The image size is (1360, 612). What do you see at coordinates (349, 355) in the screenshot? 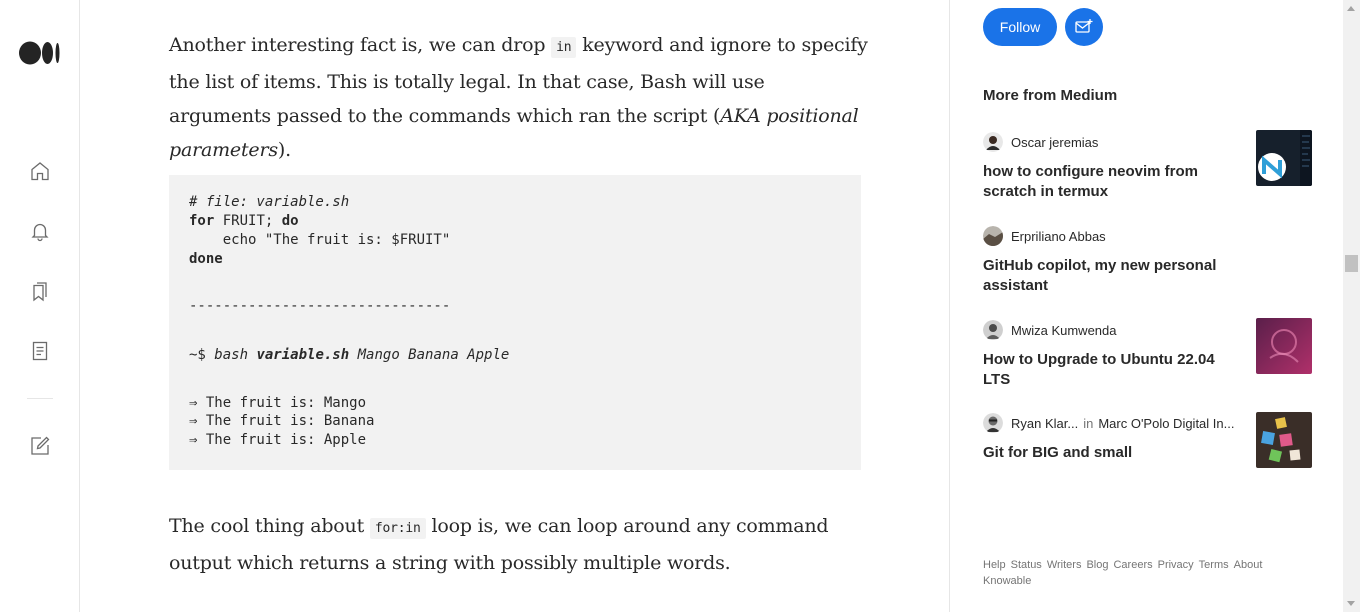
I see `code-command-line: ~$ bash variable.sh Mango Banana Apple` at bounding box center [349, 355].